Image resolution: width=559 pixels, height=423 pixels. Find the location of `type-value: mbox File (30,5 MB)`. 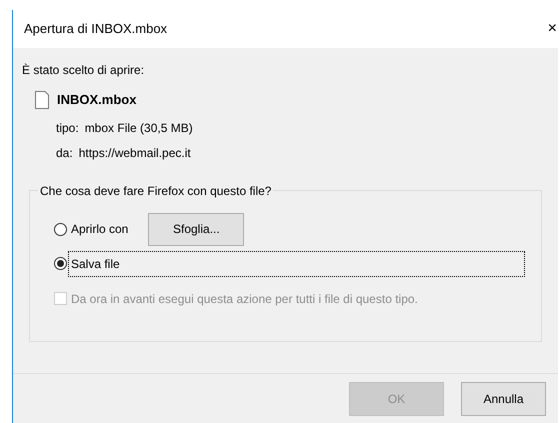

type-value: mbox File (30,5 MB) is located at coordinates (138, 128).